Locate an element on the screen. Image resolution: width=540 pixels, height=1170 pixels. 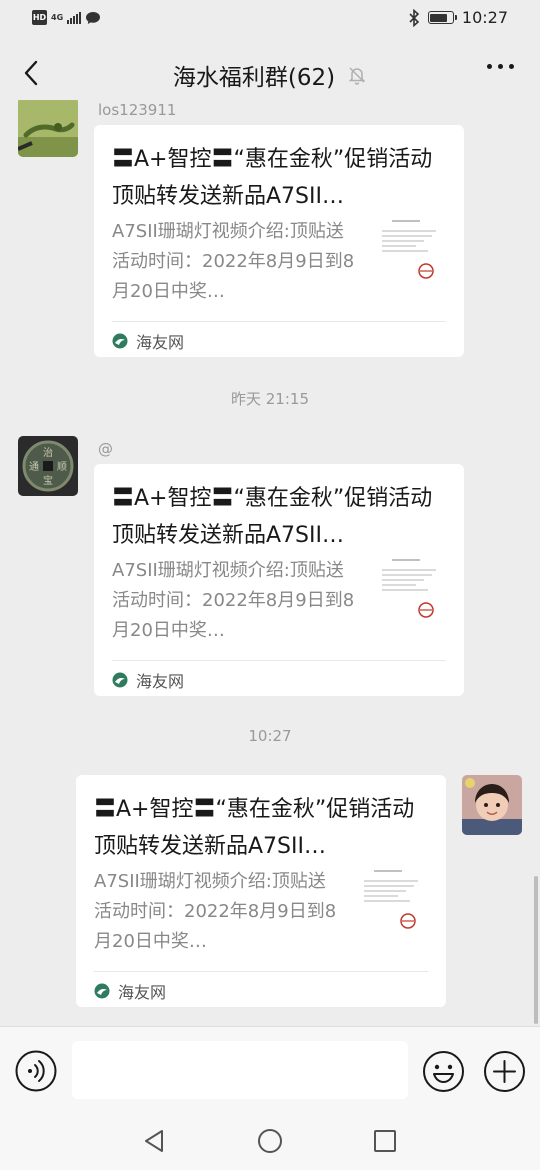
emoji-icon is located at coordinates (443, 1071).